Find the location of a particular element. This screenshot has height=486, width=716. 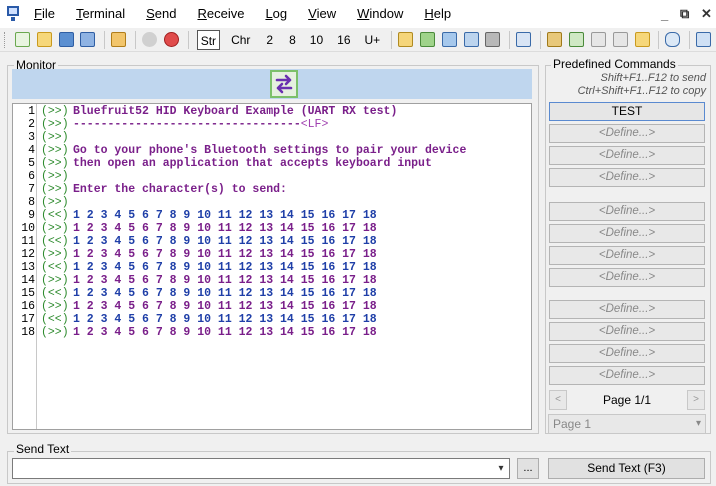

toolbar: Str Chr 2 8 10 16 U+ is located at coordinates (358, 40).